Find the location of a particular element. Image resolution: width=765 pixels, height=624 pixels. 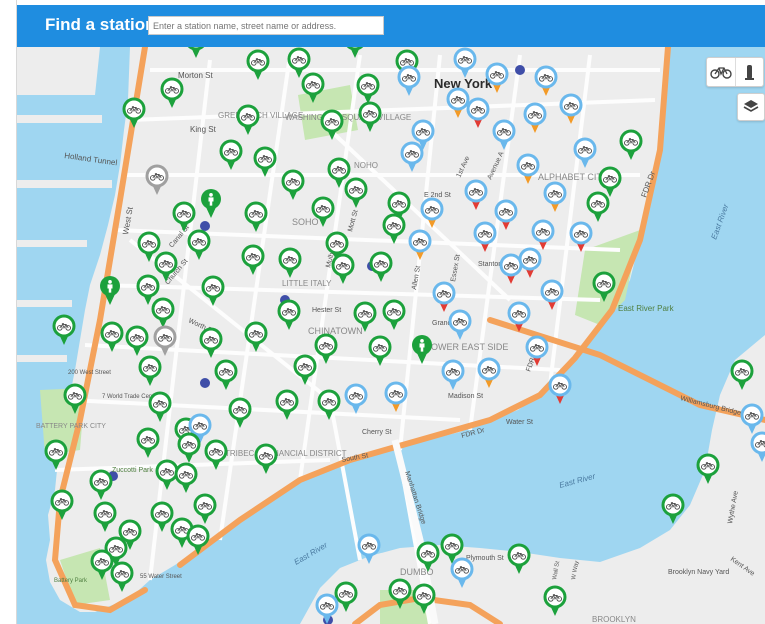

map-label: NOHO is located at coordinates (366, 165).